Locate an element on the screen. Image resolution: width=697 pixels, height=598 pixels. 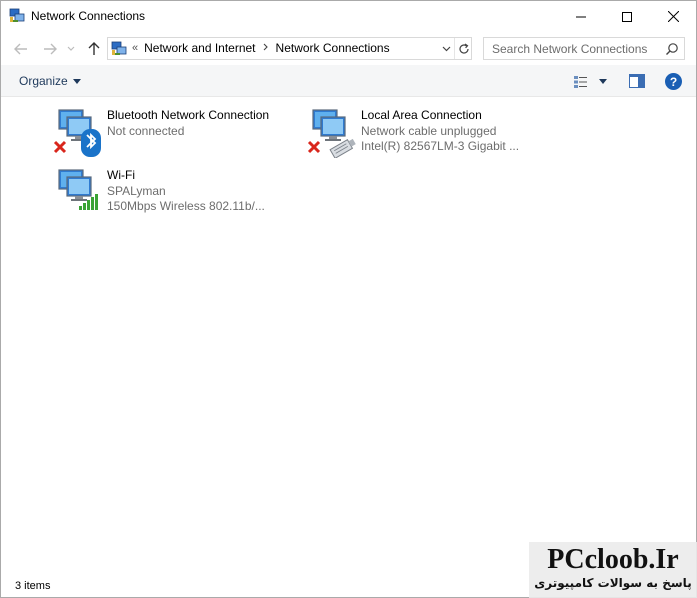
breadcrumb-separator-icon is located at coordinates (266, 48).